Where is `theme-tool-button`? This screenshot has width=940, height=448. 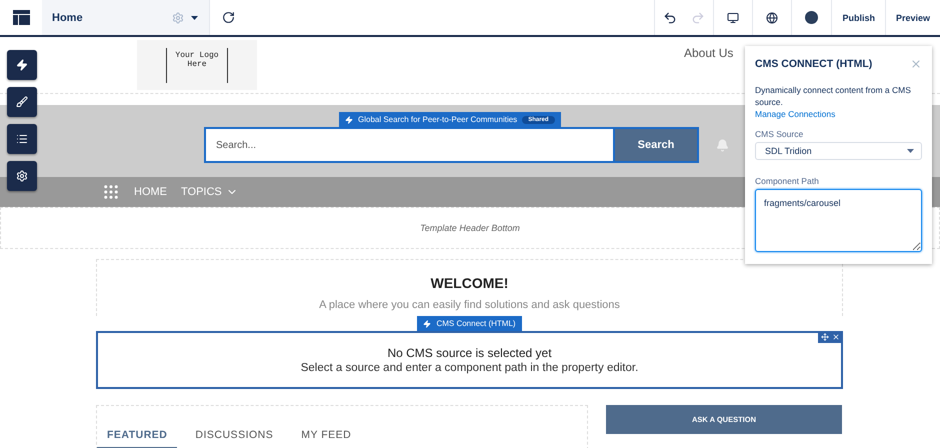
theme-tool-button is located at coordinates (22, 102).